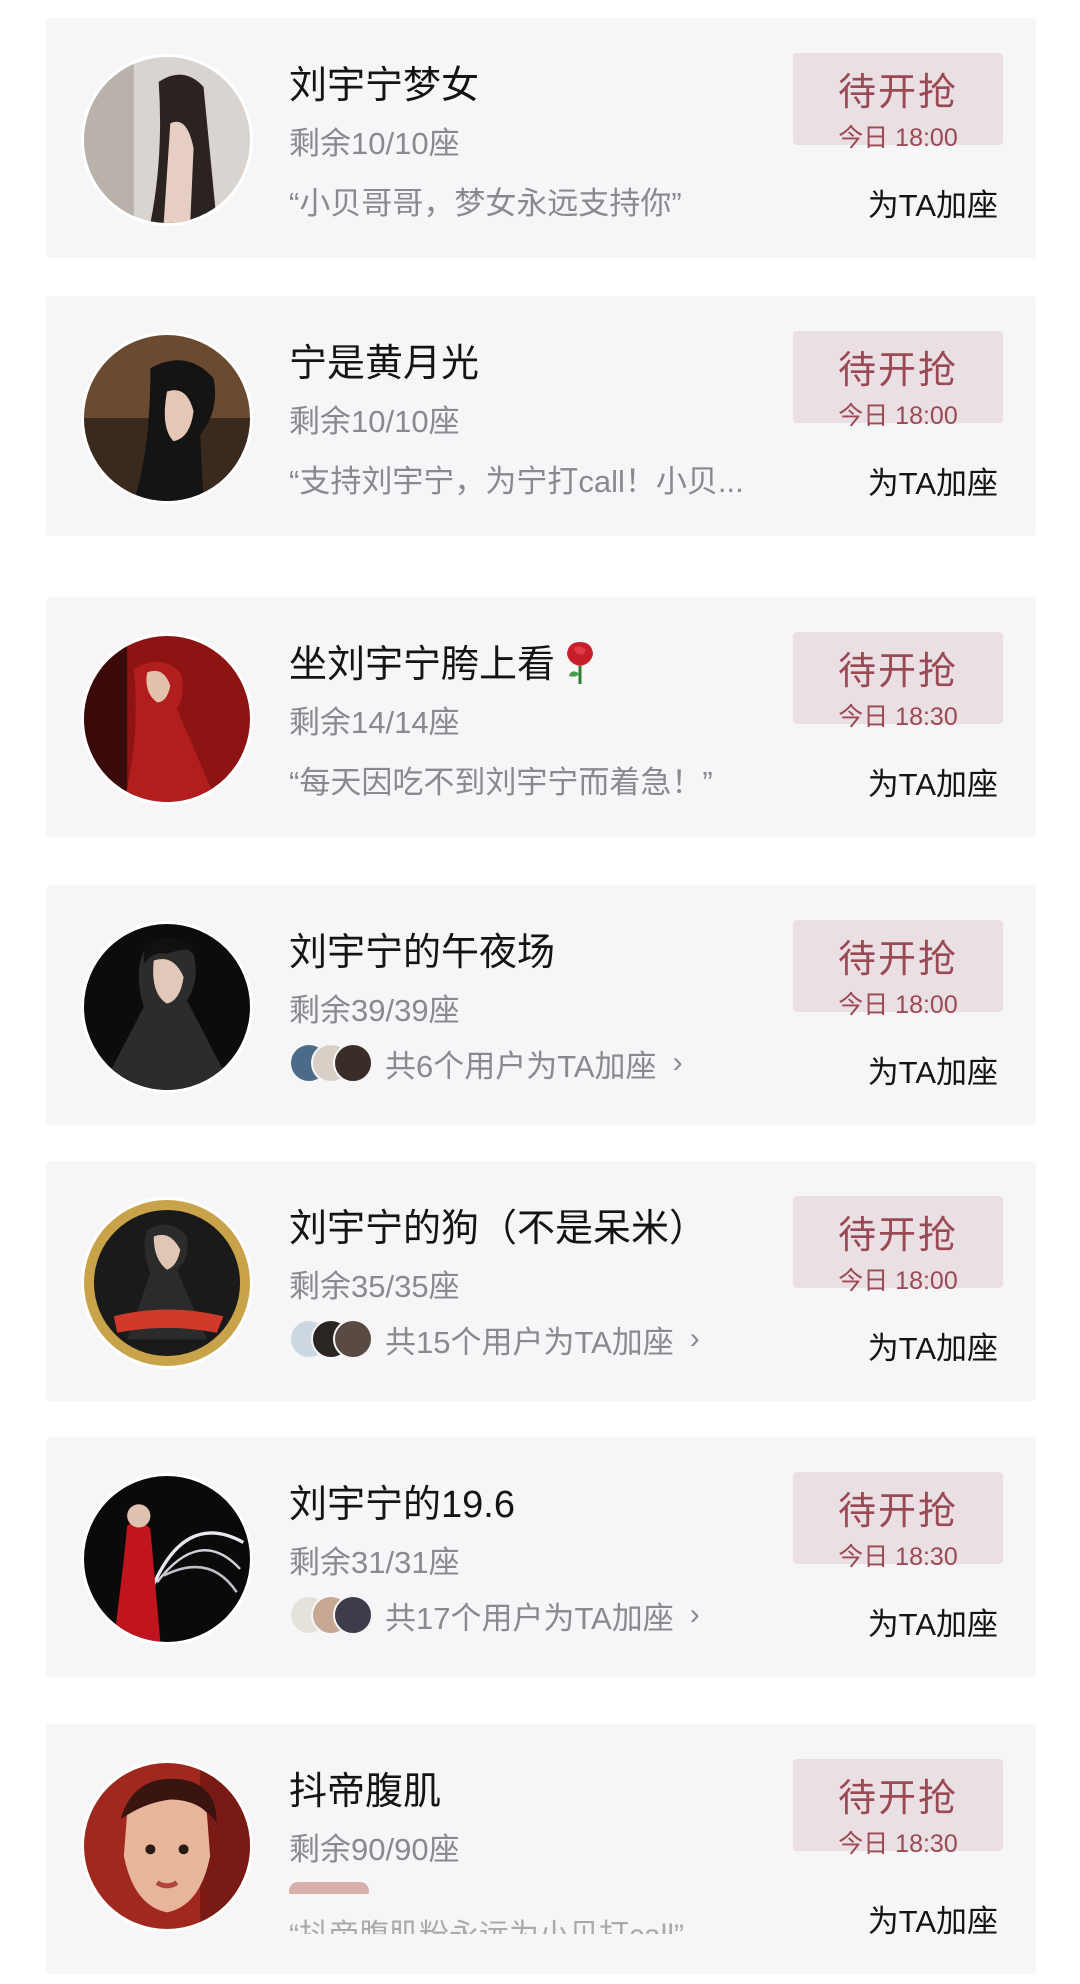 The image size is (1080, 1984). I want to click on rose-icon, so click(580, 667).